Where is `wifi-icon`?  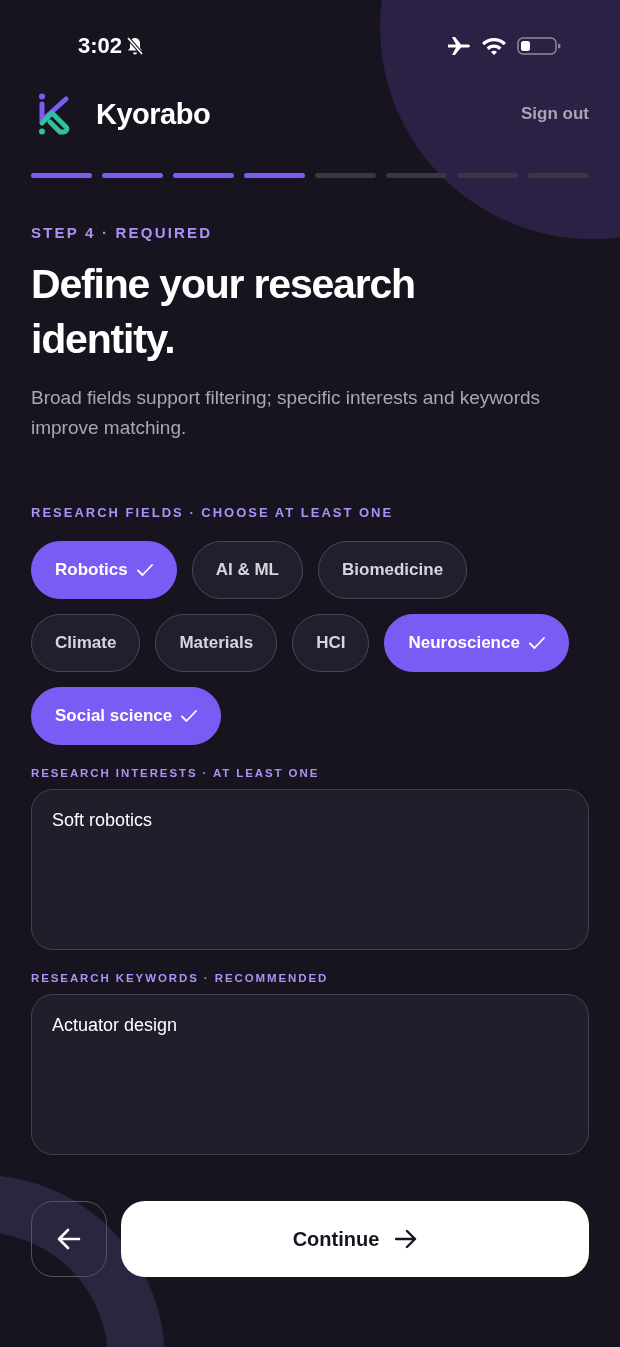
wifi-icon is located at coordinates (494, 46).